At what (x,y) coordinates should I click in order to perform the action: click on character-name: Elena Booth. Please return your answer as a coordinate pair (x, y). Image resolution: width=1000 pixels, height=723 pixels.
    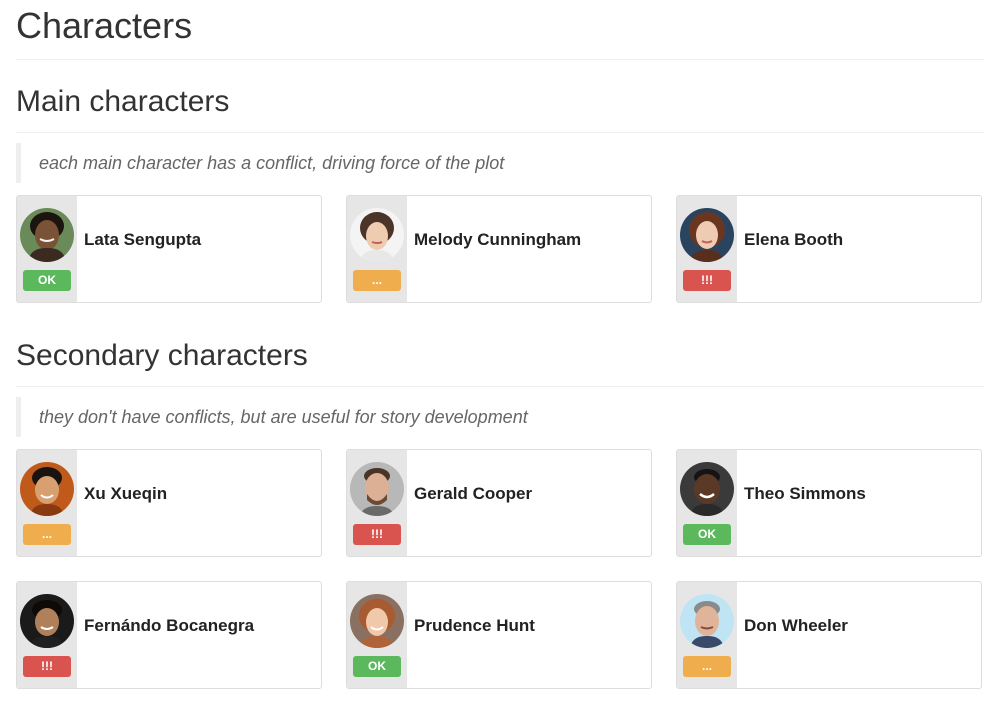
    Looking at the image, I should click on (794, 239).